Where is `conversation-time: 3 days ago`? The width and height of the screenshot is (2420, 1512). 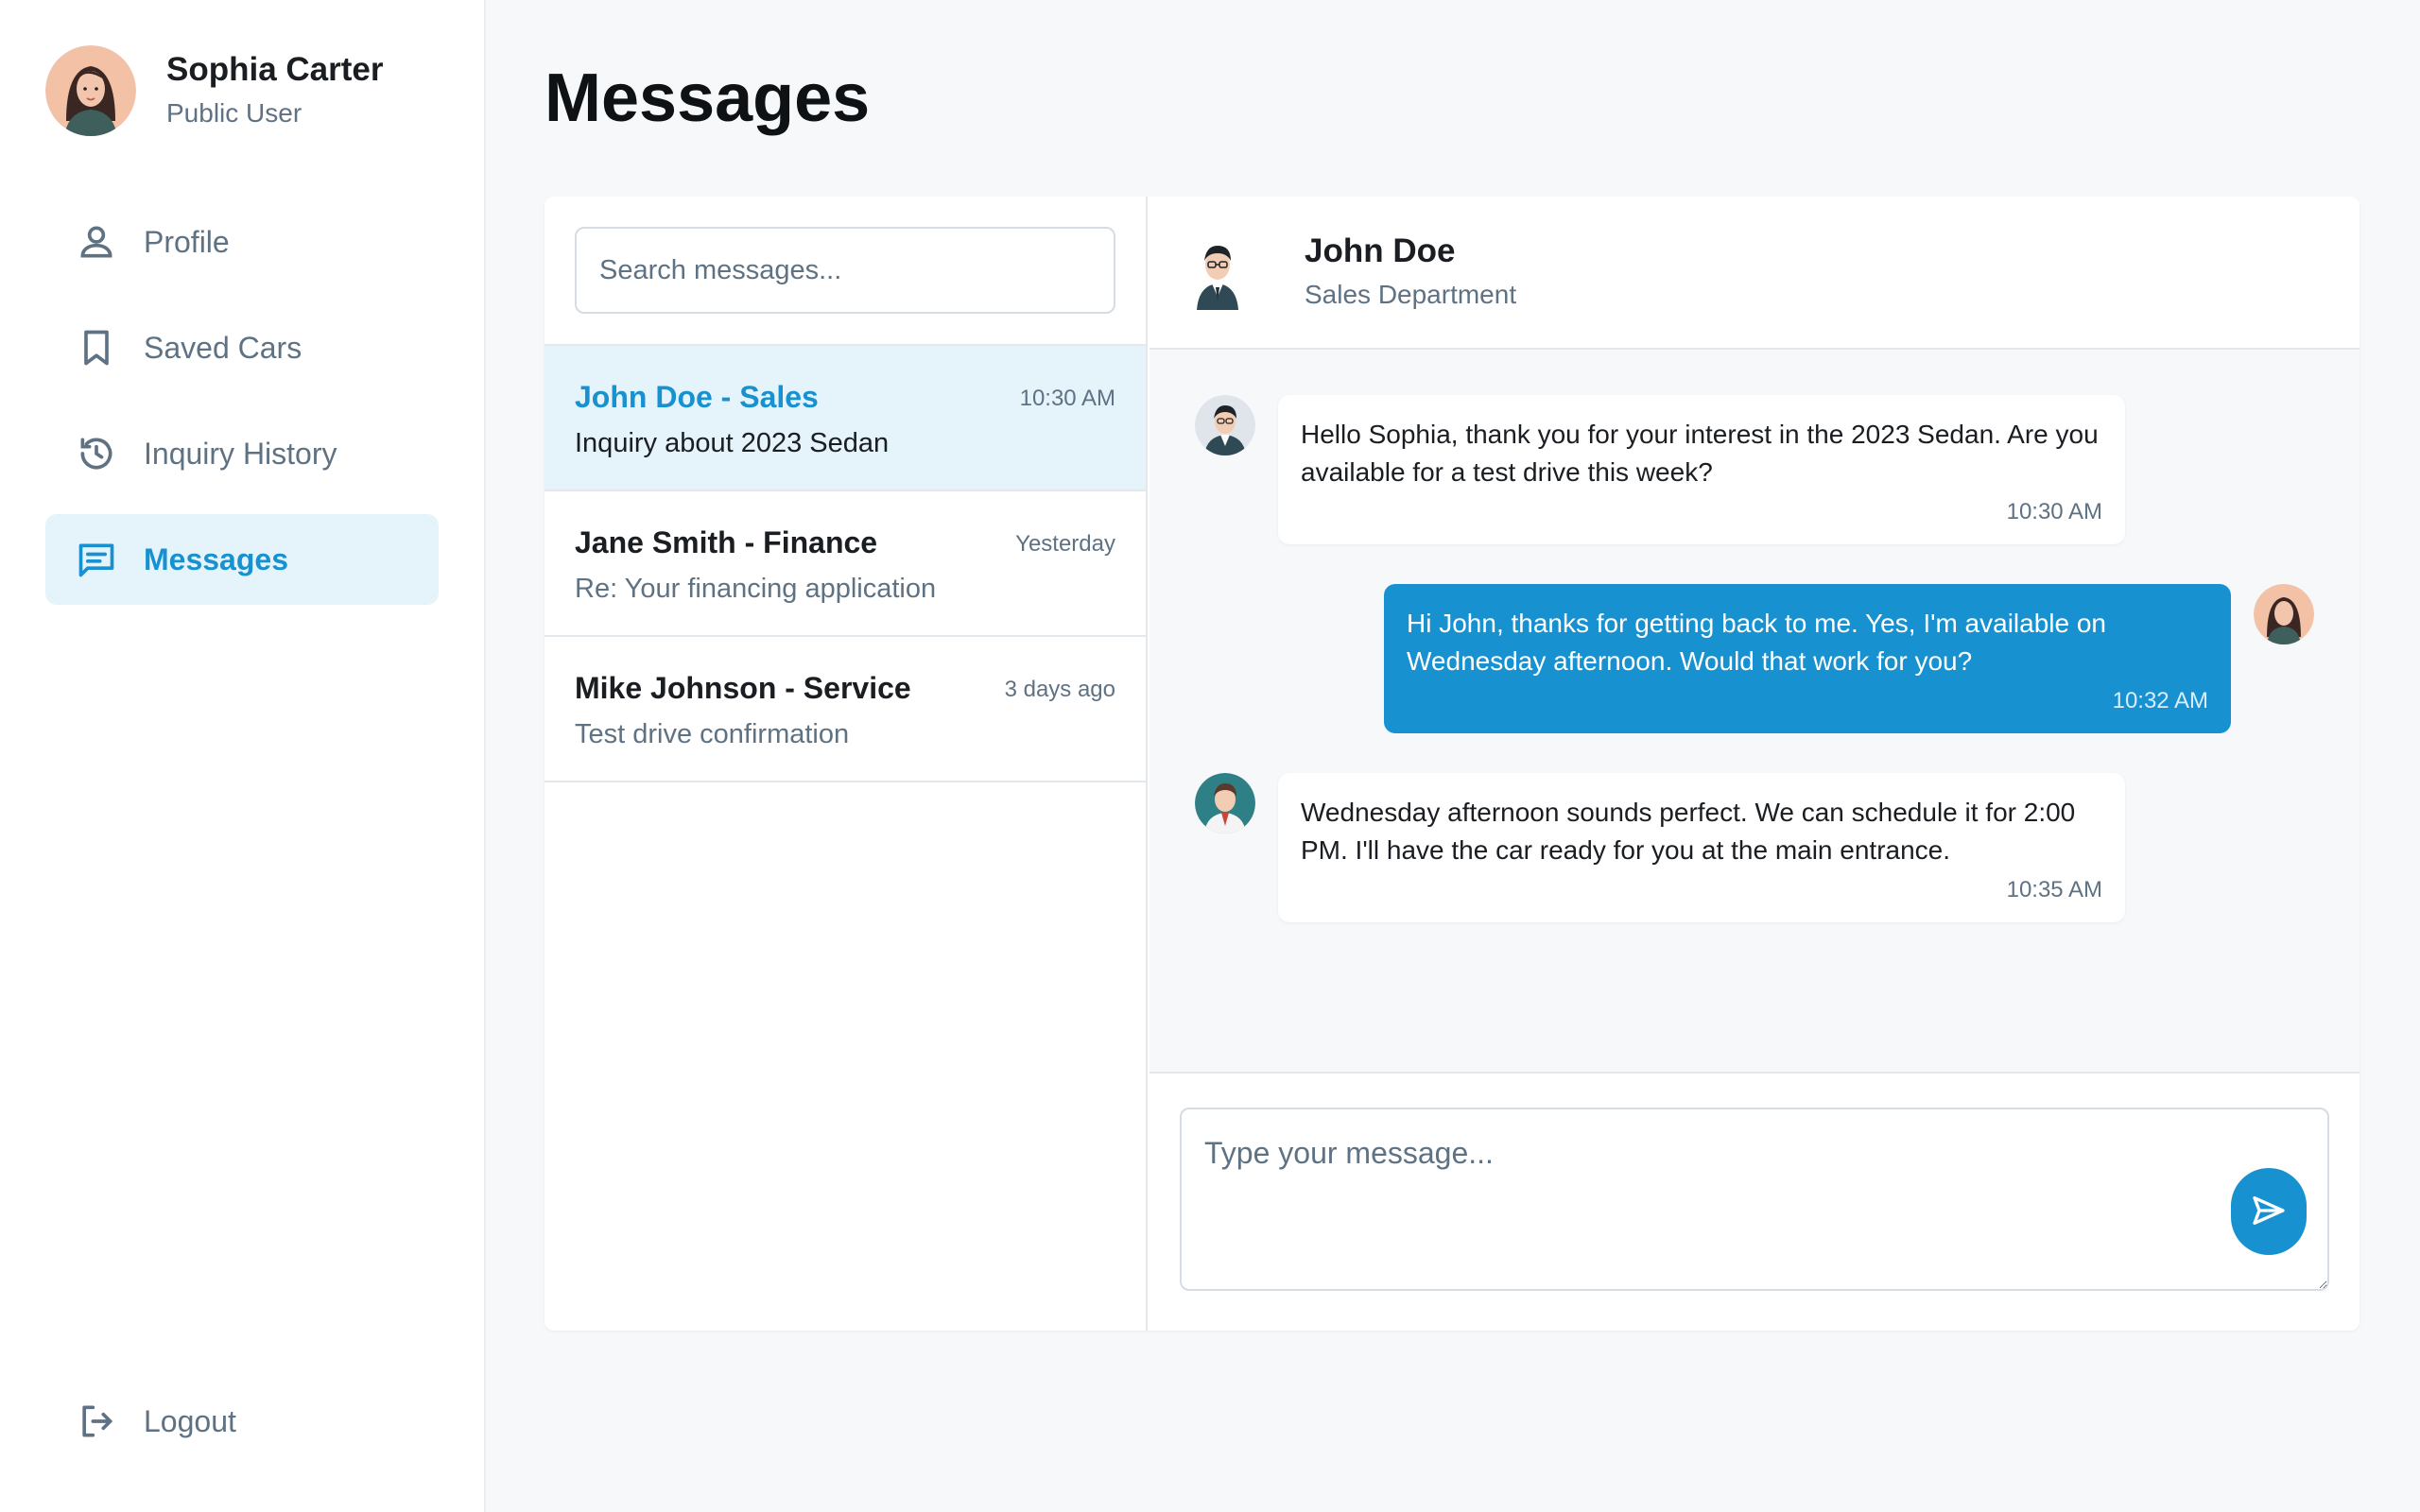
conversation-time: 3 days ago is located at coordinates (1059, 689).